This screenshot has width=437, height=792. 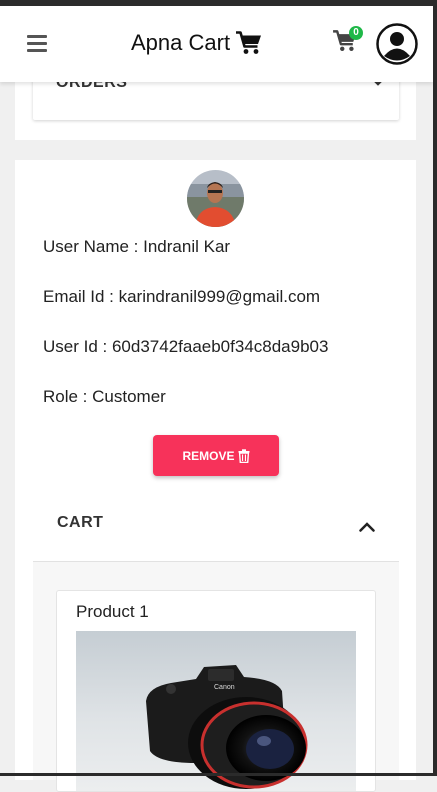 I want to click on nav-cart-button: 0, so click(x=348, y=41).